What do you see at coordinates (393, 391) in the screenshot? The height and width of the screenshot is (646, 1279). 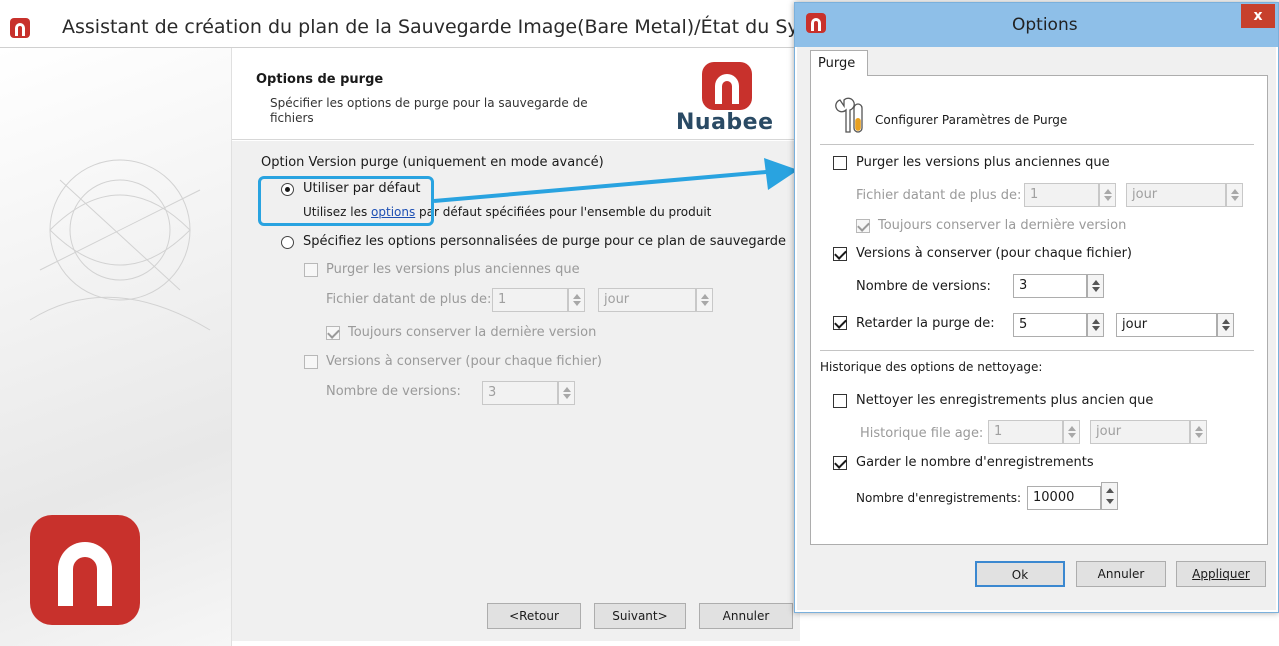 I see `wiz-num-versions-label: Nombre de versions:` at bounding box center [393, 391].